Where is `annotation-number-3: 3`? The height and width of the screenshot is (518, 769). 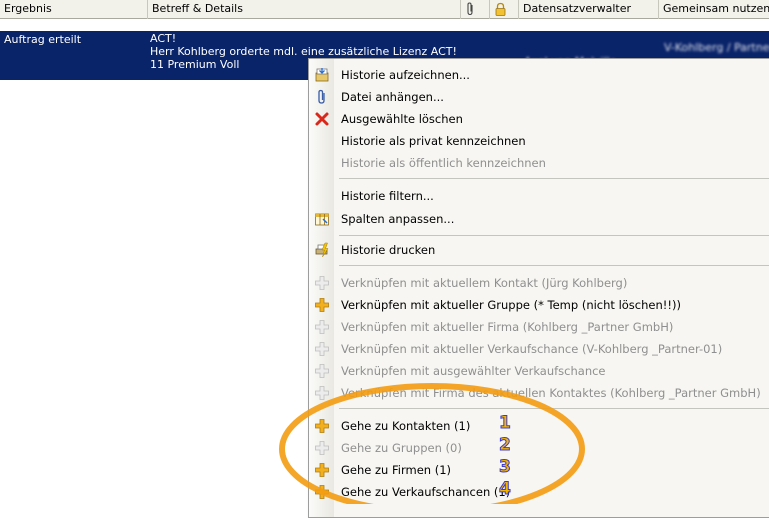 annotation-number-3: 3 is located at coordinates (505, 467).